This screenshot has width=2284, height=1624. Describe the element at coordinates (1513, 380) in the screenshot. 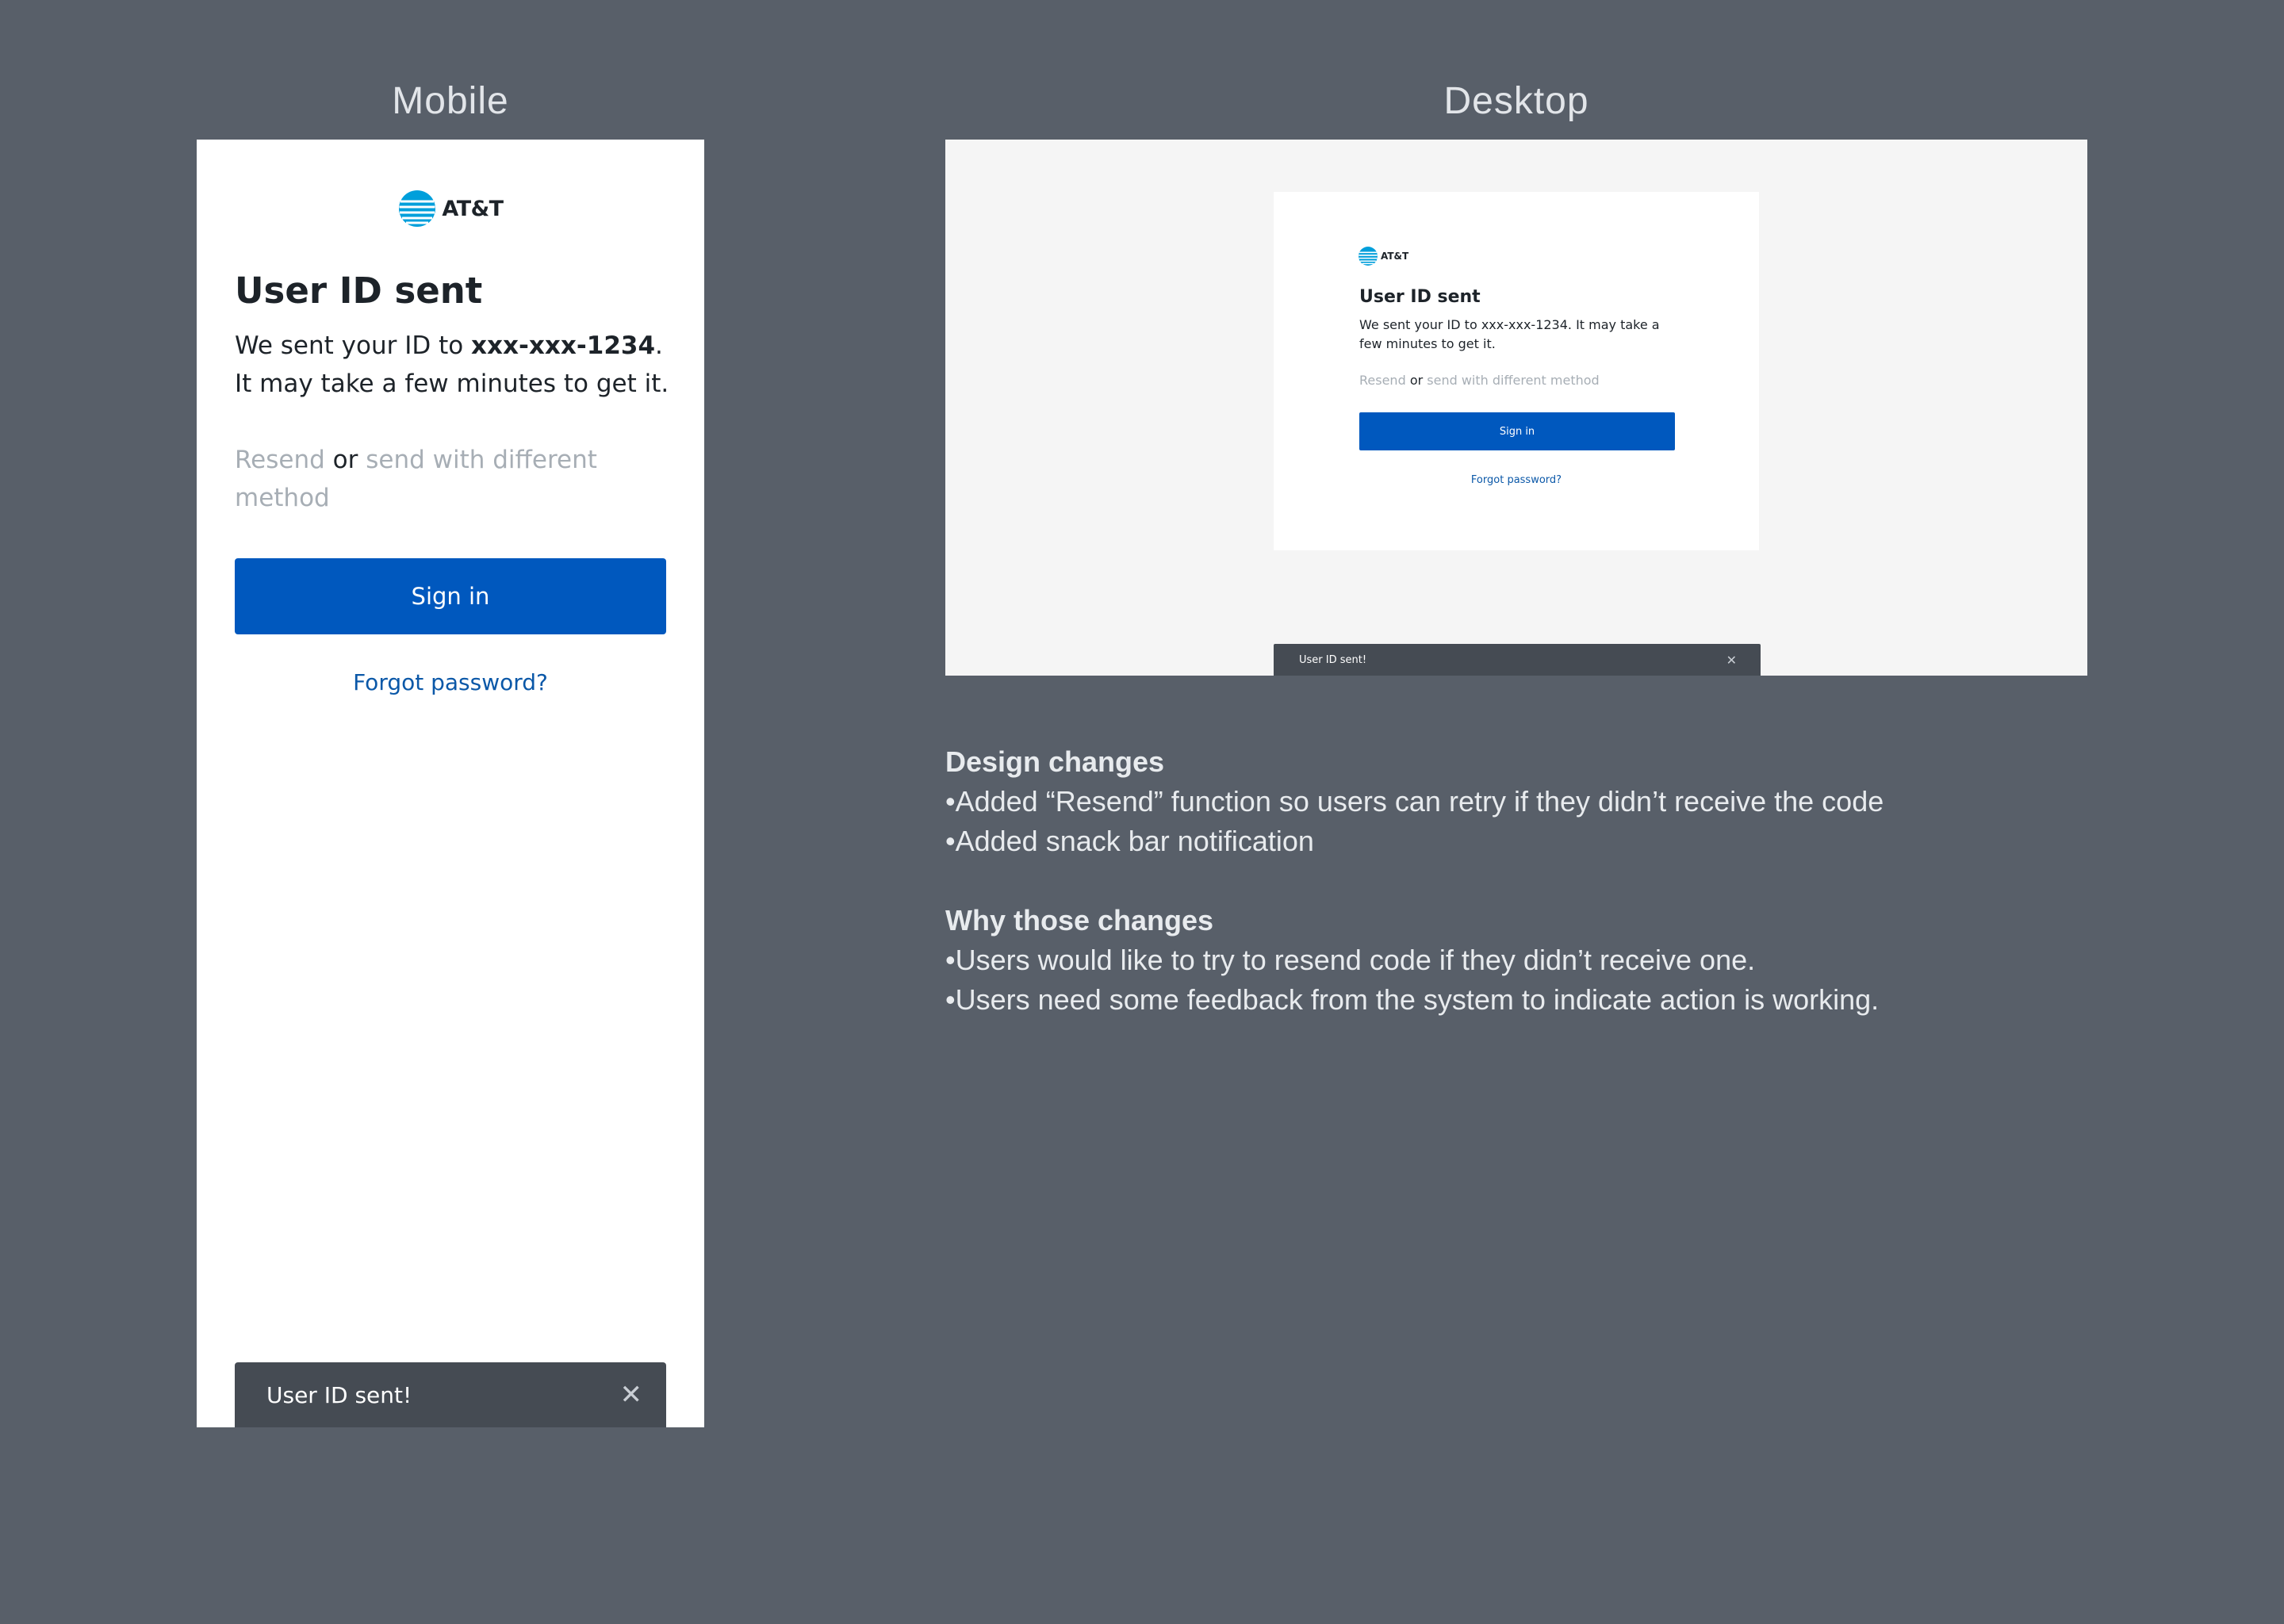

I see `different-method-link: send with different method` at that location.